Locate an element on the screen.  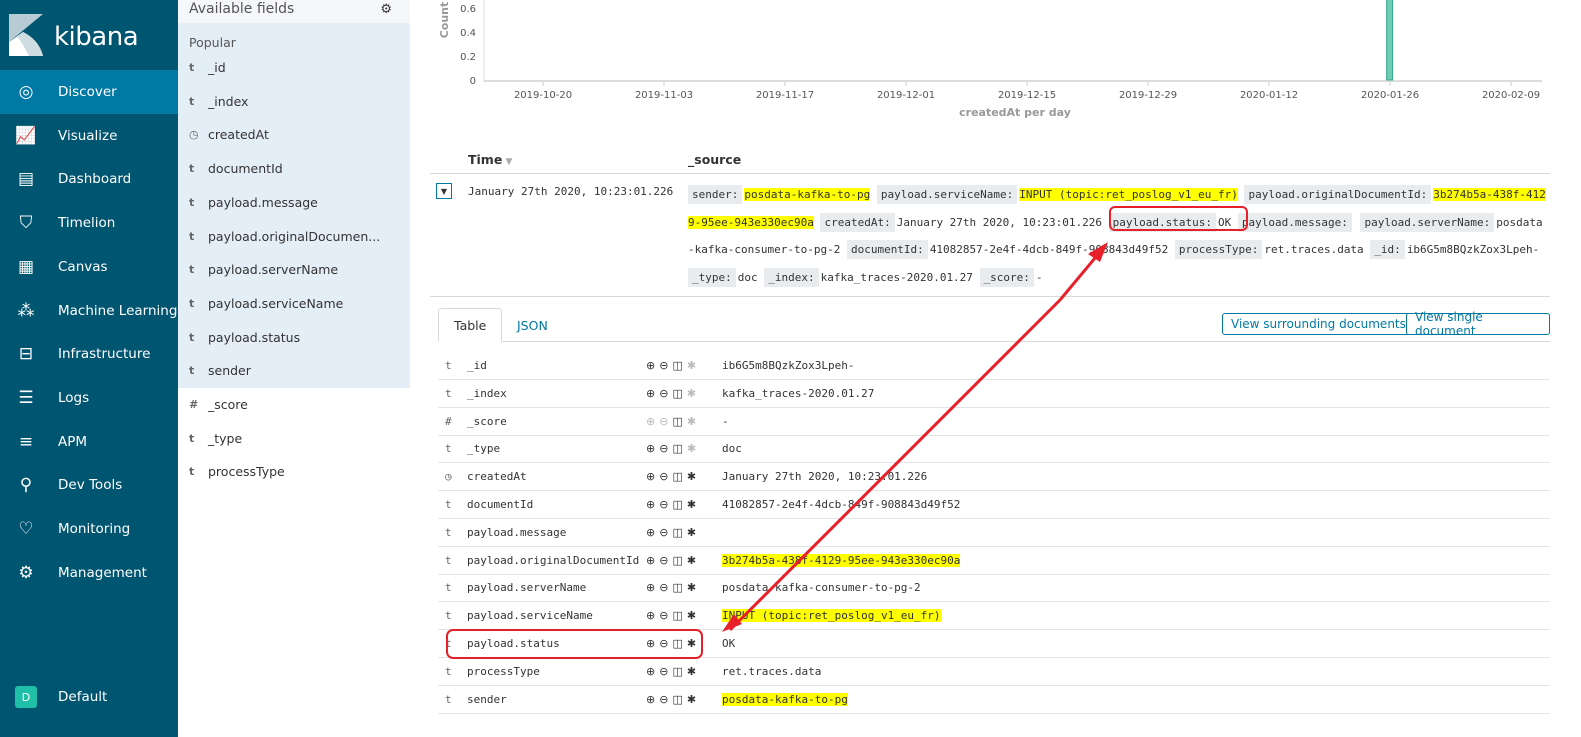
nav-item-dashboard: ▤ Dashboard is located at coordinates (89, 179).